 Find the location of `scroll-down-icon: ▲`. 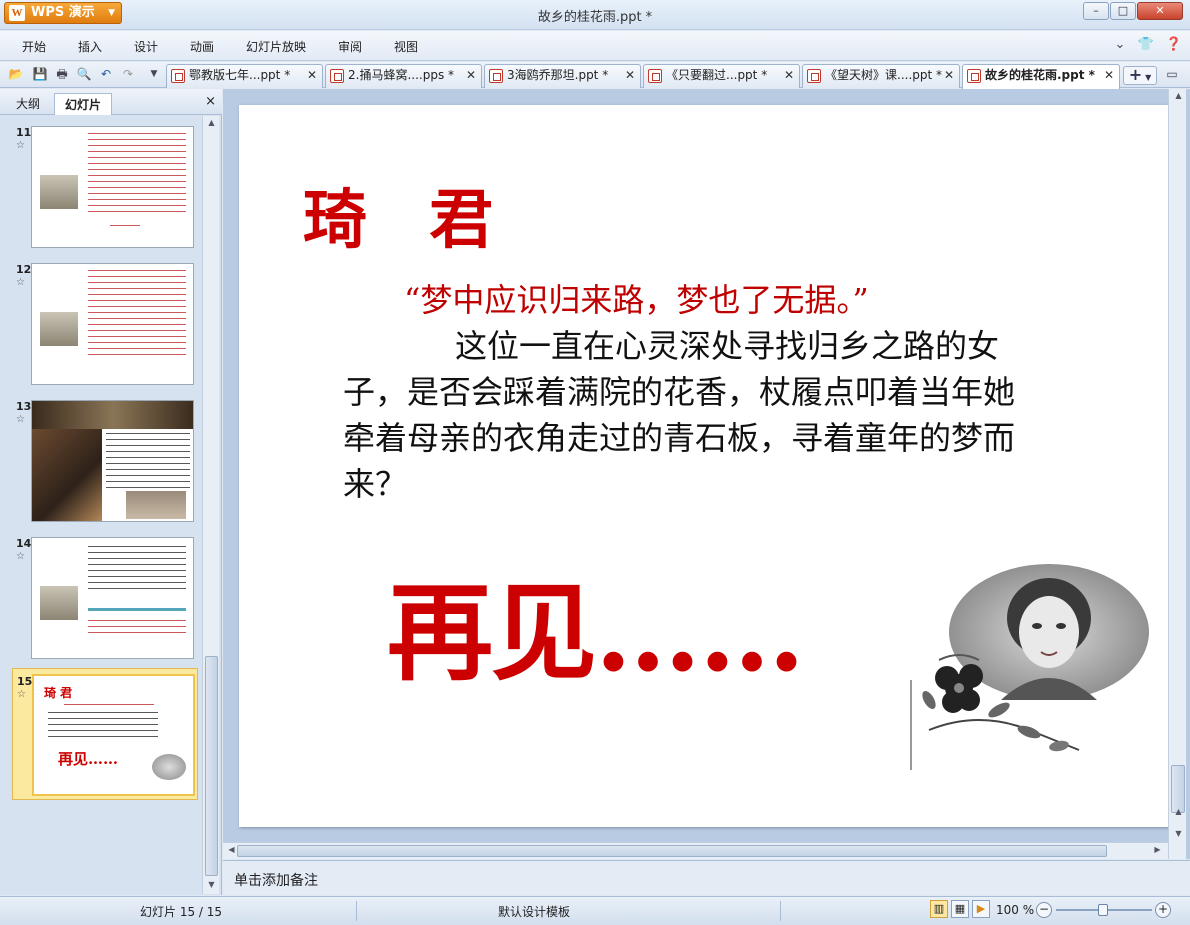

scroll-down-icon: ▲ is located at coordinates (1178, 813).